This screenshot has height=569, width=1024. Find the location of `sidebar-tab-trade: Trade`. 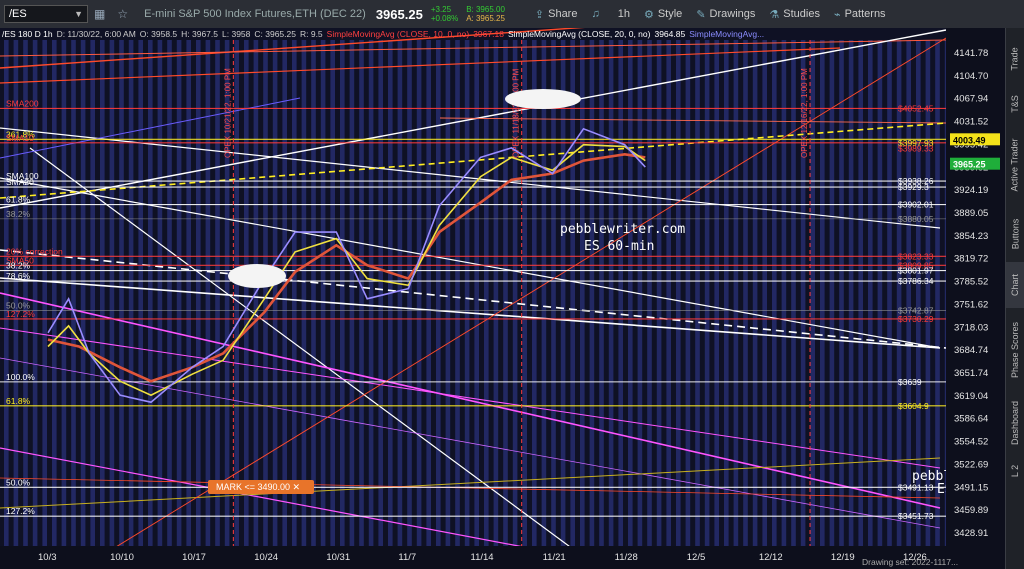

sidebar-tab-trade: Trade is located at coordinates (1015, 59).